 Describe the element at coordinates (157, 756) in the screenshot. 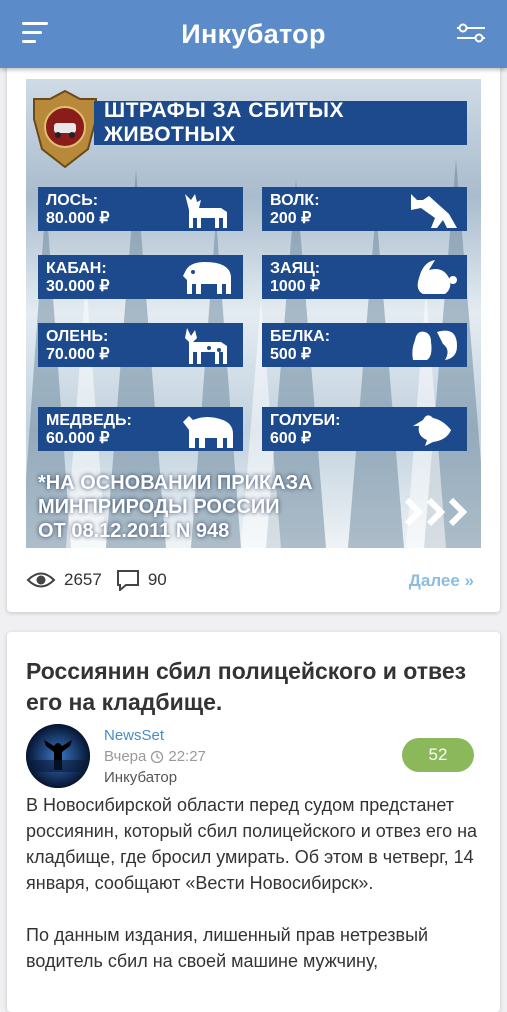

I see `clock-icon` at that location.